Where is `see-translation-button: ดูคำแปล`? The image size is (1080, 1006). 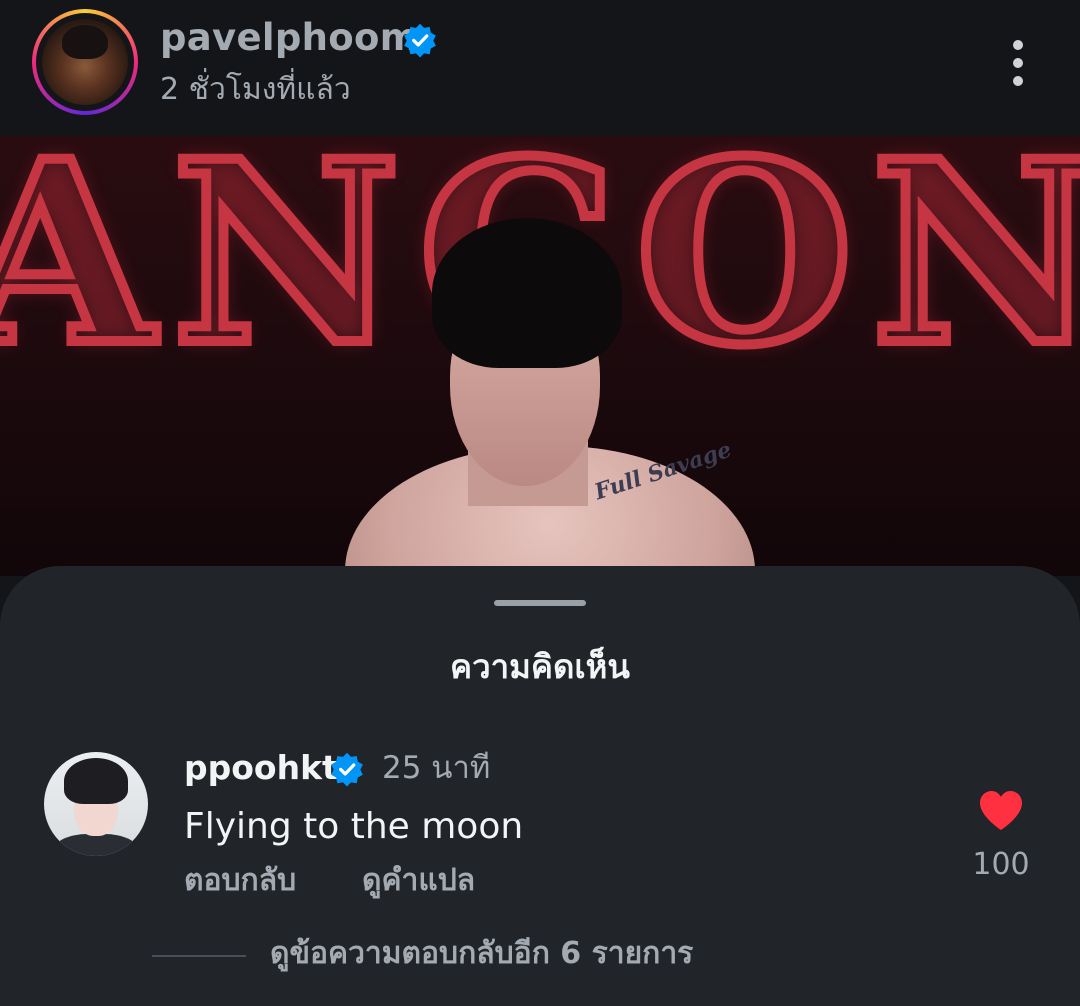 see-translation-button: ดูคำแปล is located at coordinates (418, 881).